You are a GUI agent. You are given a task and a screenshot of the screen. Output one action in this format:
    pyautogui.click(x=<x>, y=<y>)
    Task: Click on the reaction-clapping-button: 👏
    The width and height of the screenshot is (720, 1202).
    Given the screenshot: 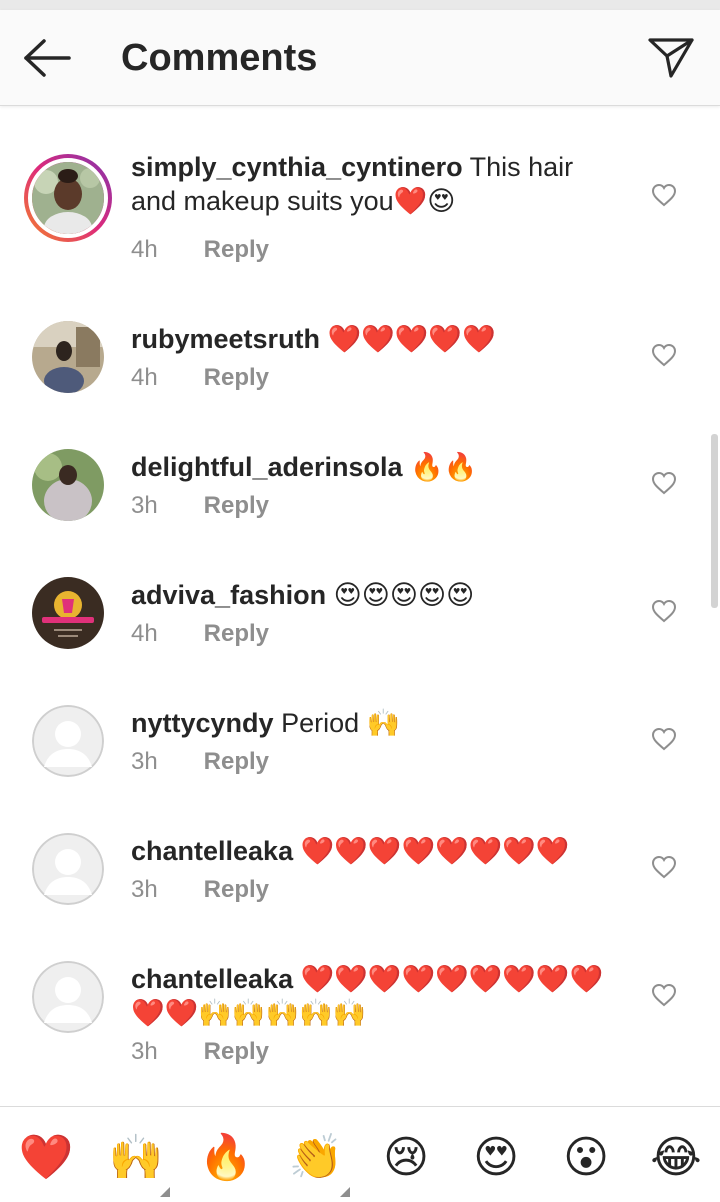 What is the action you would take?
    pyautogui.click(x=318, y=1163)
    